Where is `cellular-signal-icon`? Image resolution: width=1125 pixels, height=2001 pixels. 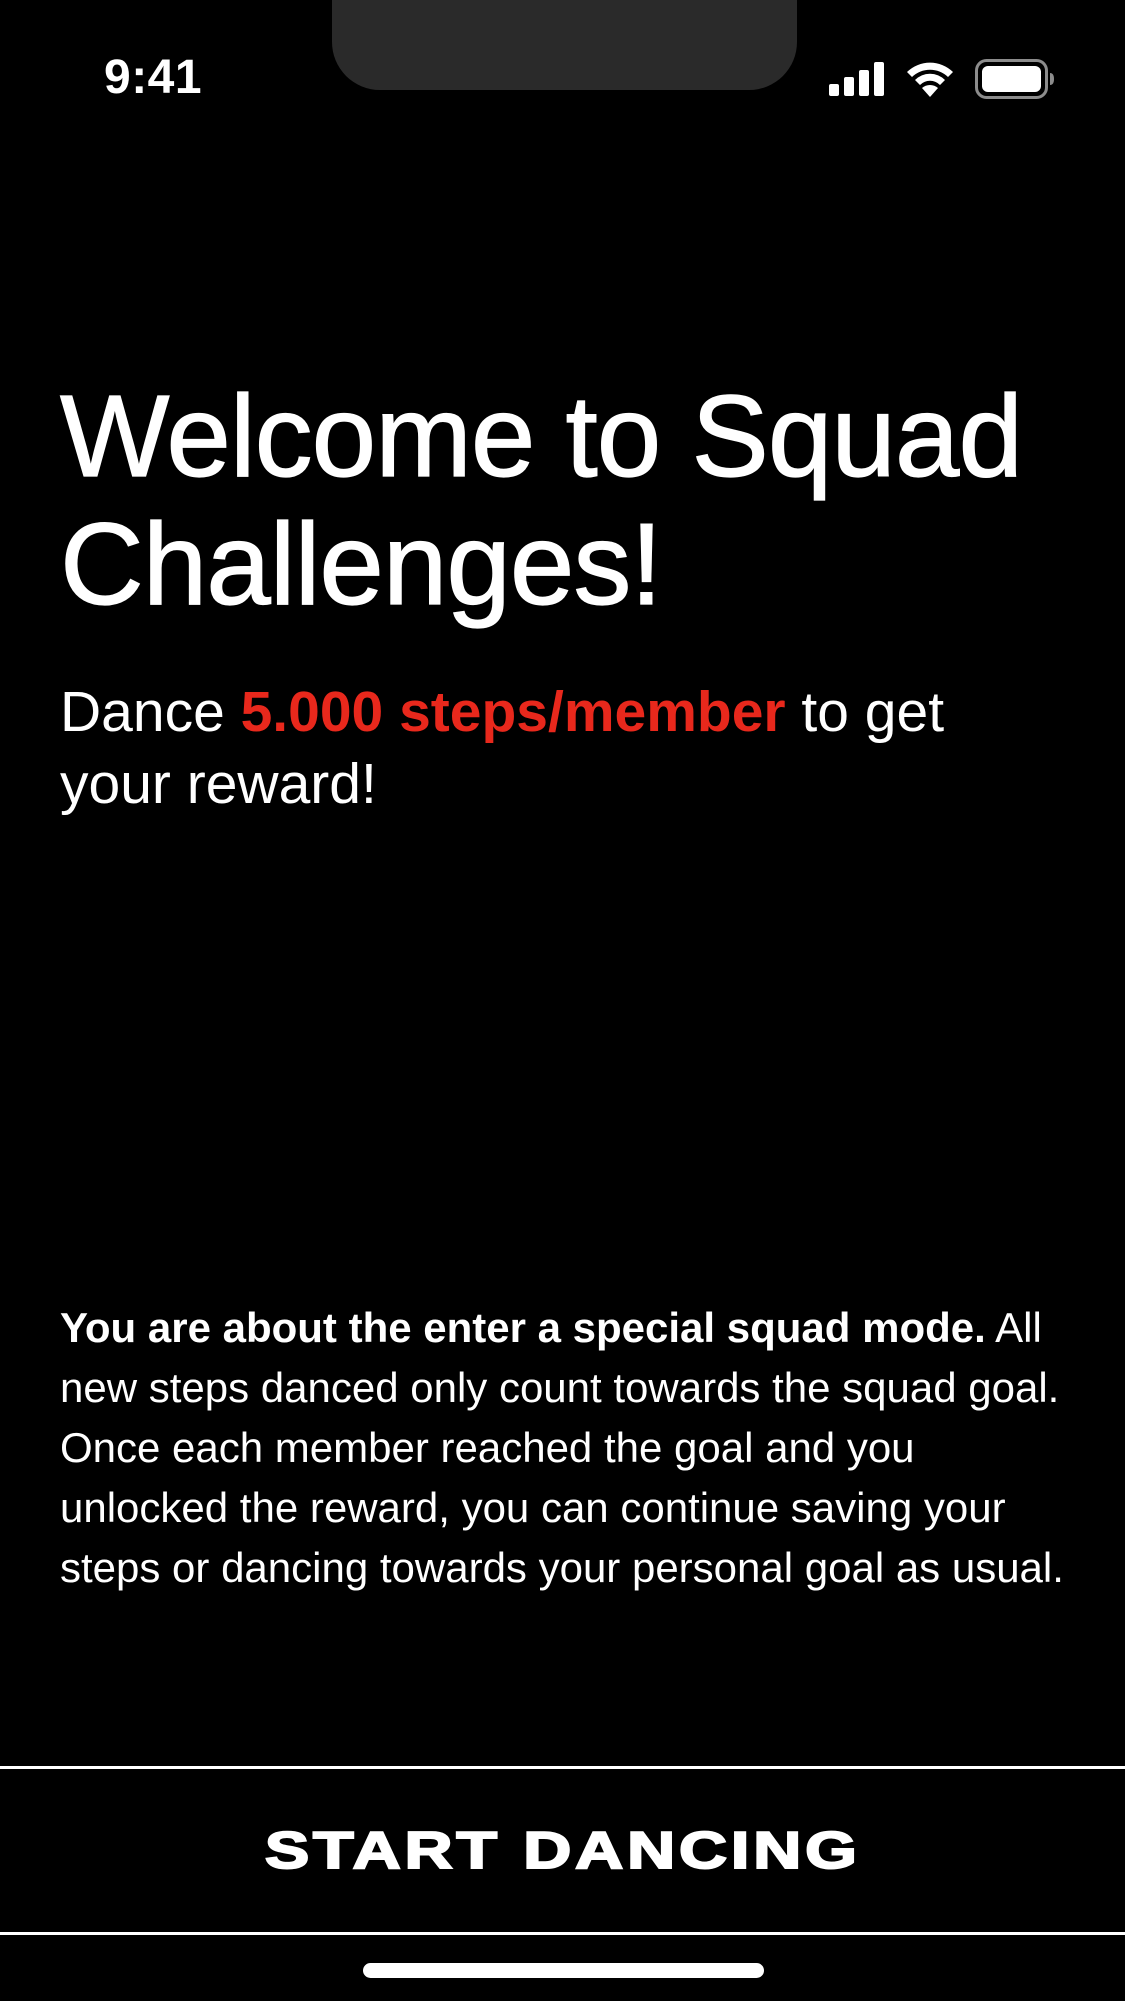
cellular-signal-icon is located at coordinates (857, 79).